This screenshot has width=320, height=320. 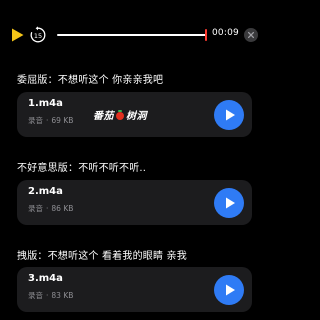 I want to click on watermark: 番茄 树洞, so click(x=120, y=114).